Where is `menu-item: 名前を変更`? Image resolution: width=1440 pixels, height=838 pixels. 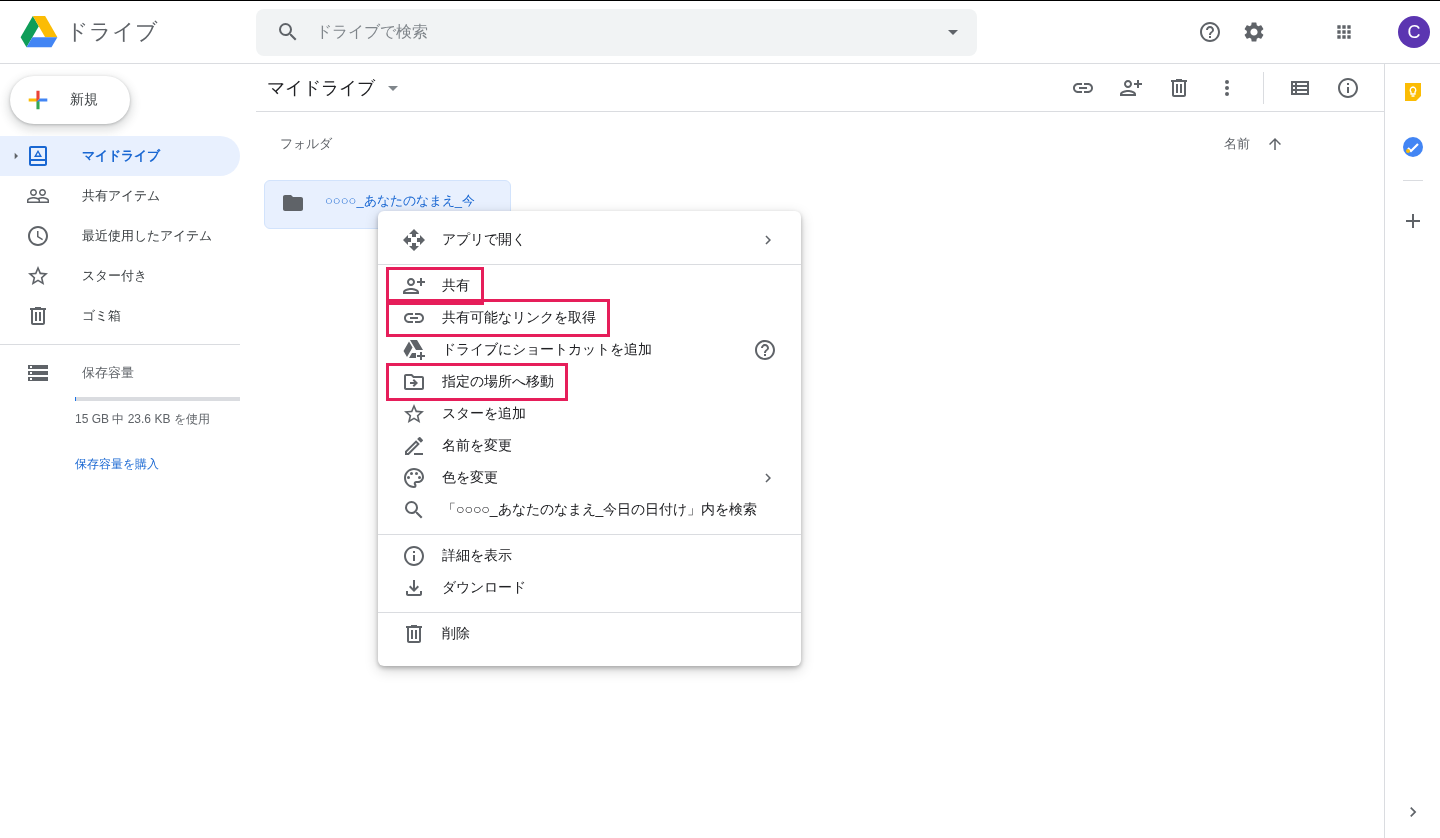
menu-item: 名前を変更 is located at coordinates (589, 446).